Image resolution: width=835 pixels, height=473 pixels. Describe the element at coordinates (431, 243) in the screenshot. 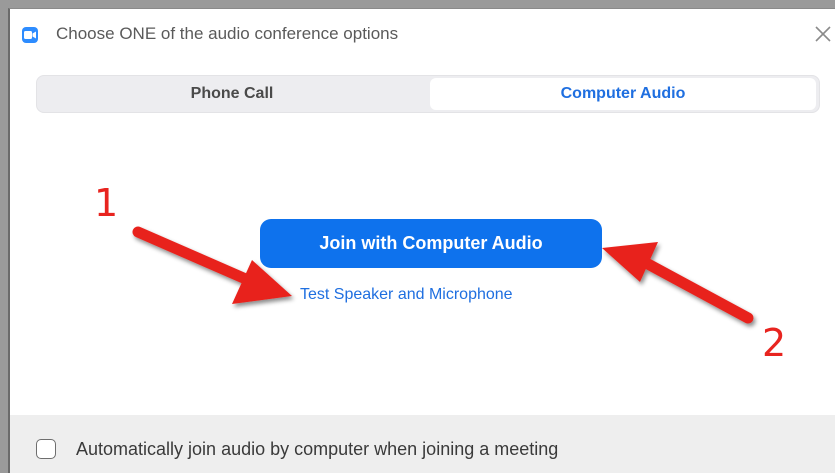

I see `join-with-computer-audio-button: Join with Computer Audio` at that location.